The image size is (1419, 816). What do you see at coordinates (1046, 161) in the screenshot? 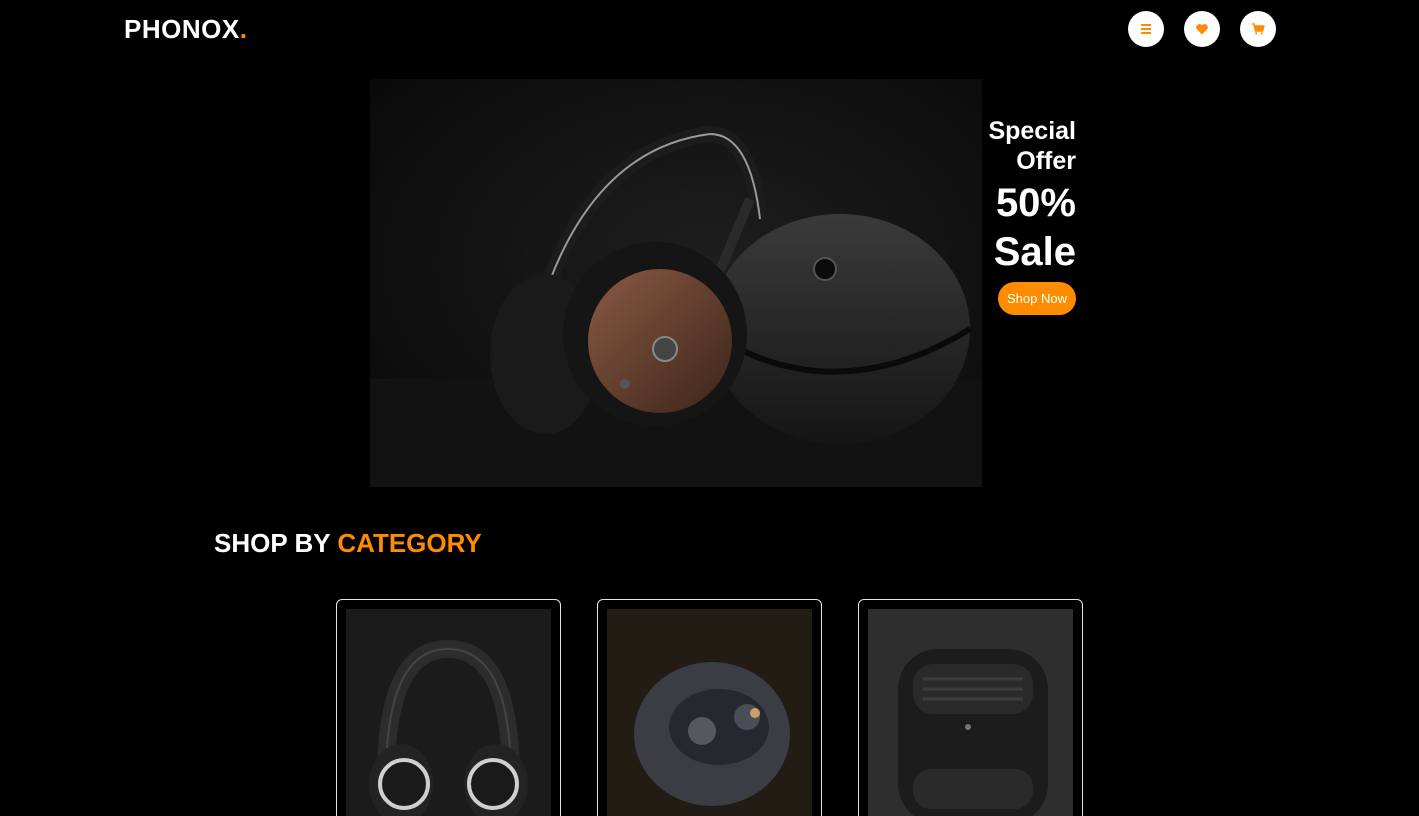
I see `offer-line-2: Offer` at bounding box center [1046, 161].